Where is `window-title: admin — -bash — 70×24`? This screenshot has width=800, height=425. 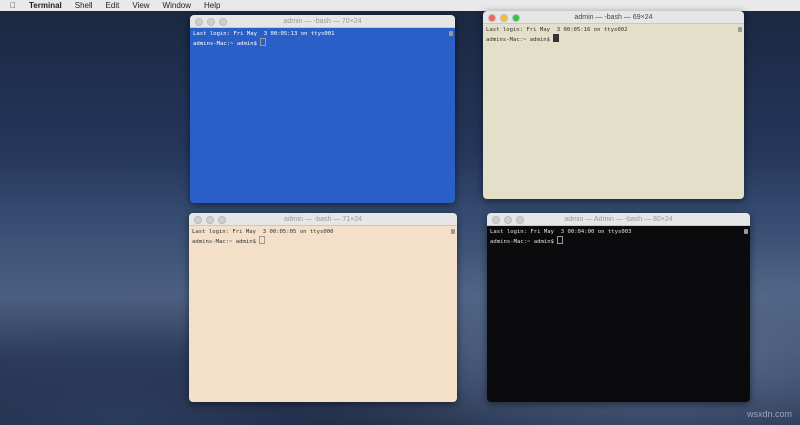
window-title: admin — -bash — 70×24 is located at coordinates (322, 21).